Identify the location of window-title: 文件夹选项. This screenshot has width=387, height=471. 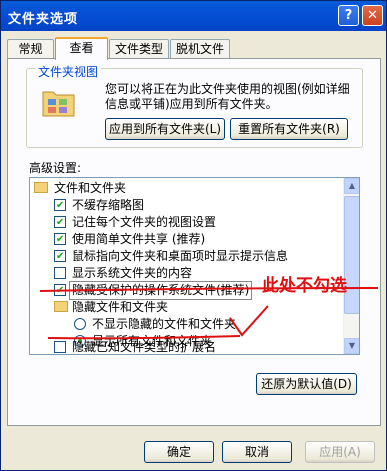
(43, 19).